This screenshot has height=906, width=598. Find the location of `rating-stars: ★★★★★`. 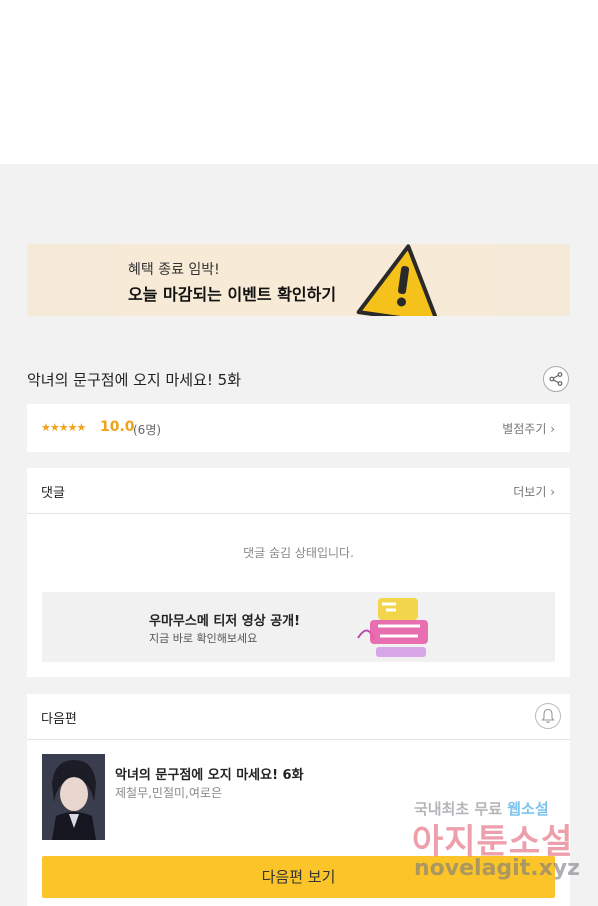

rating-stars: ★★★★★ is located at coordinates (63, 427).